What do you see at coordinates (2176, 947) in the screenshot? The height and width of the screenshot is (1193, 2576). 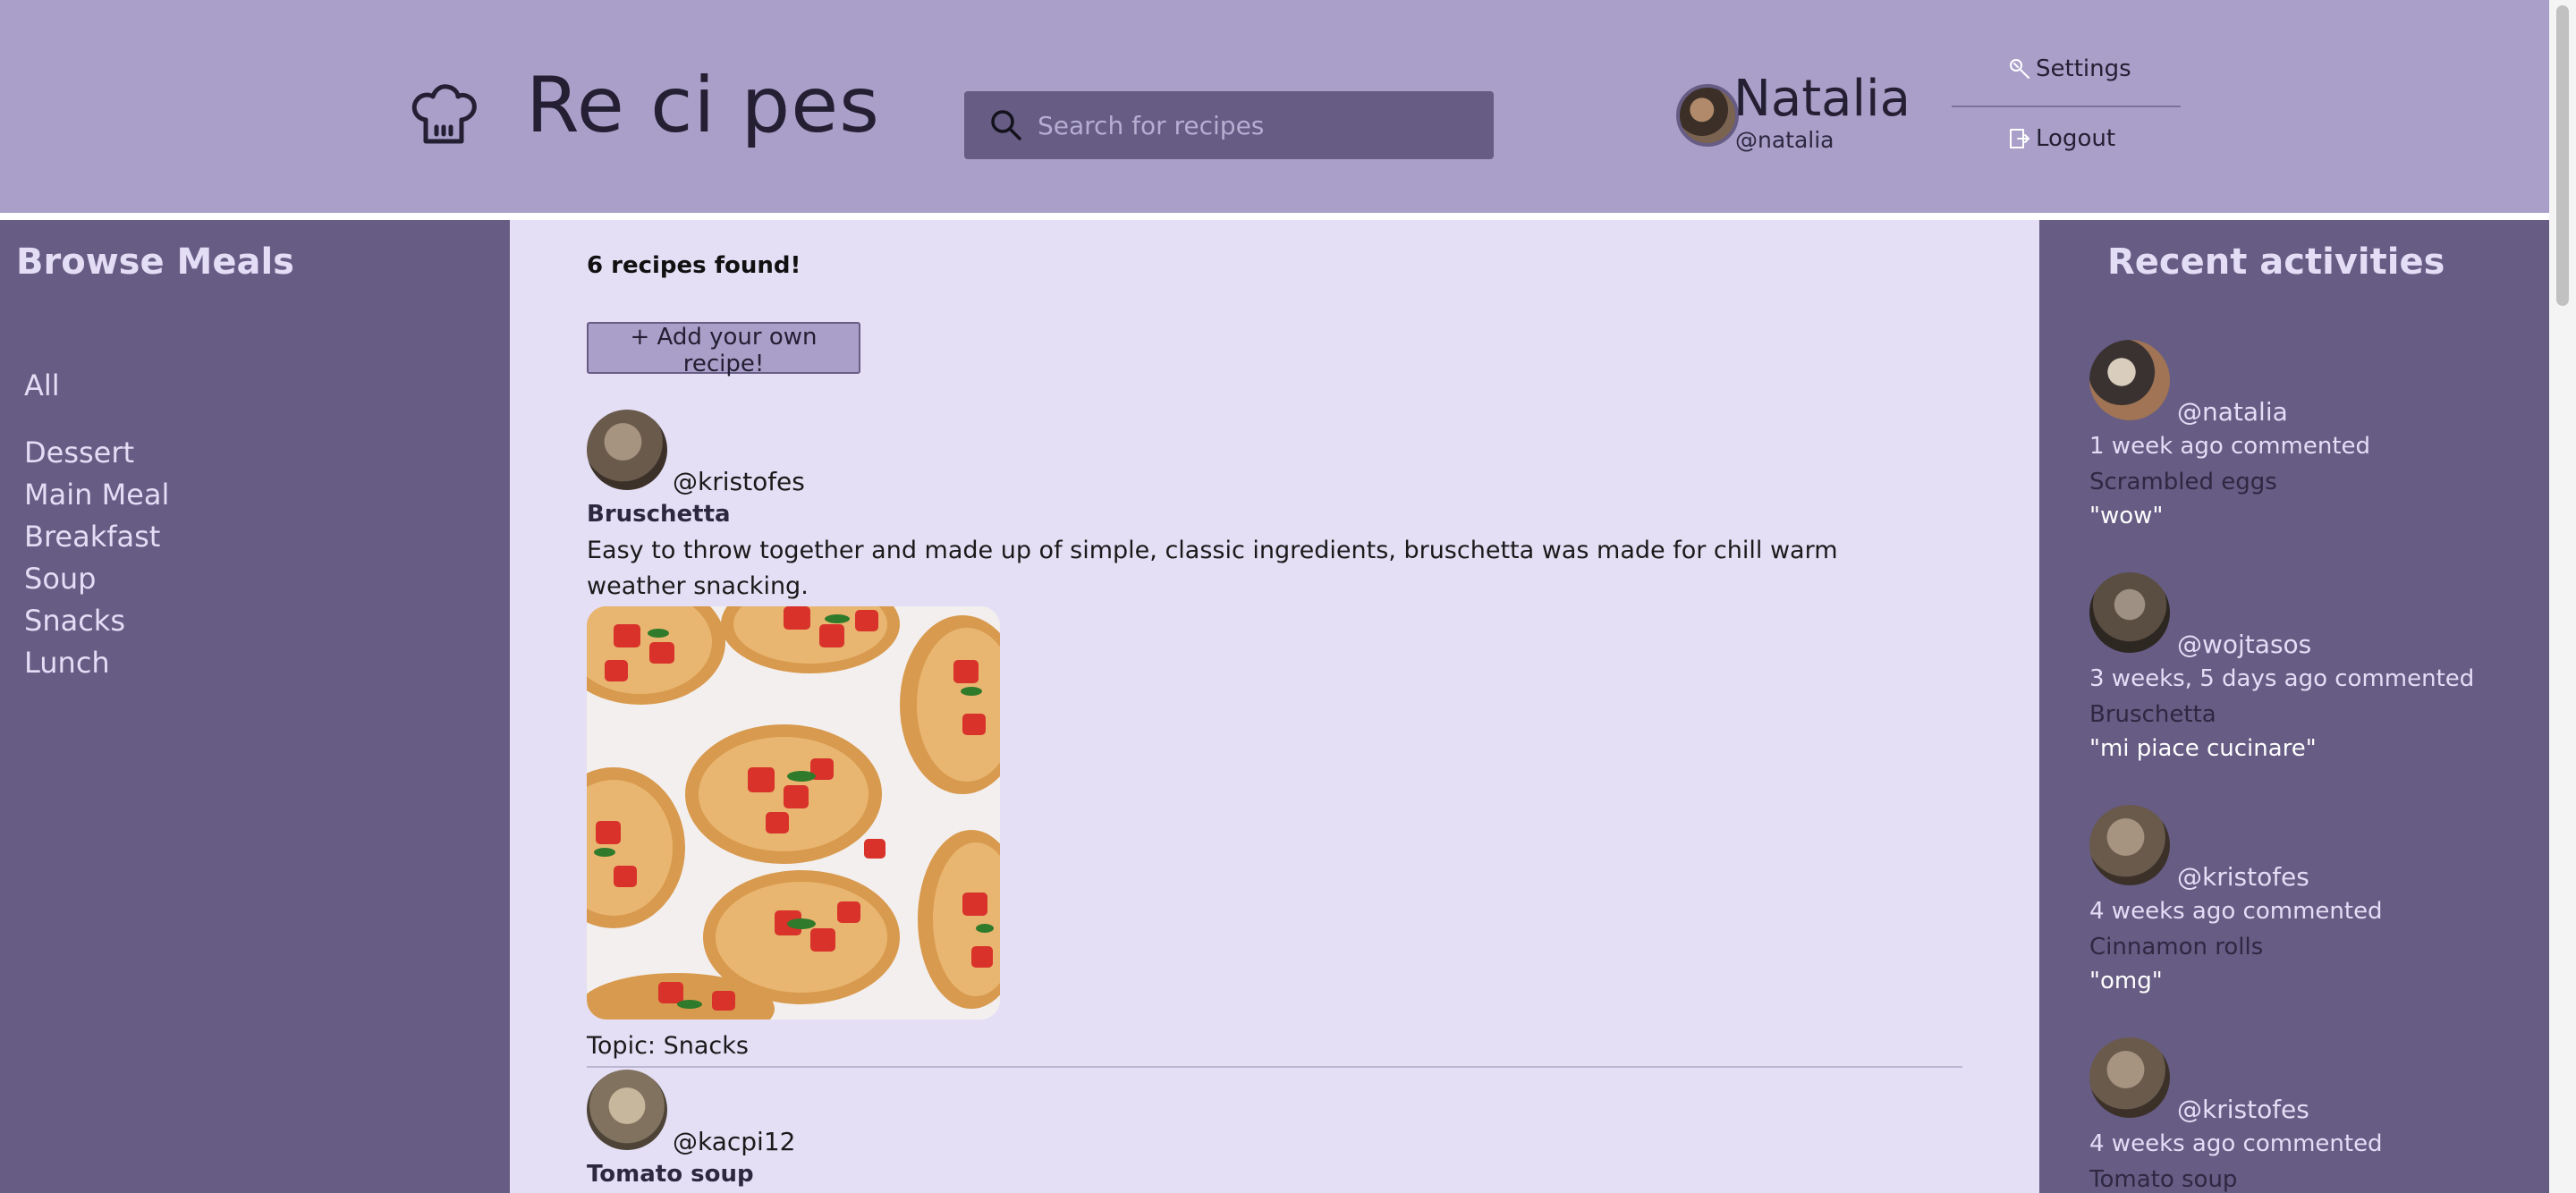 I see `activity-recipe-link: Cinnamon rolls` at bounding box center [2176, 947].